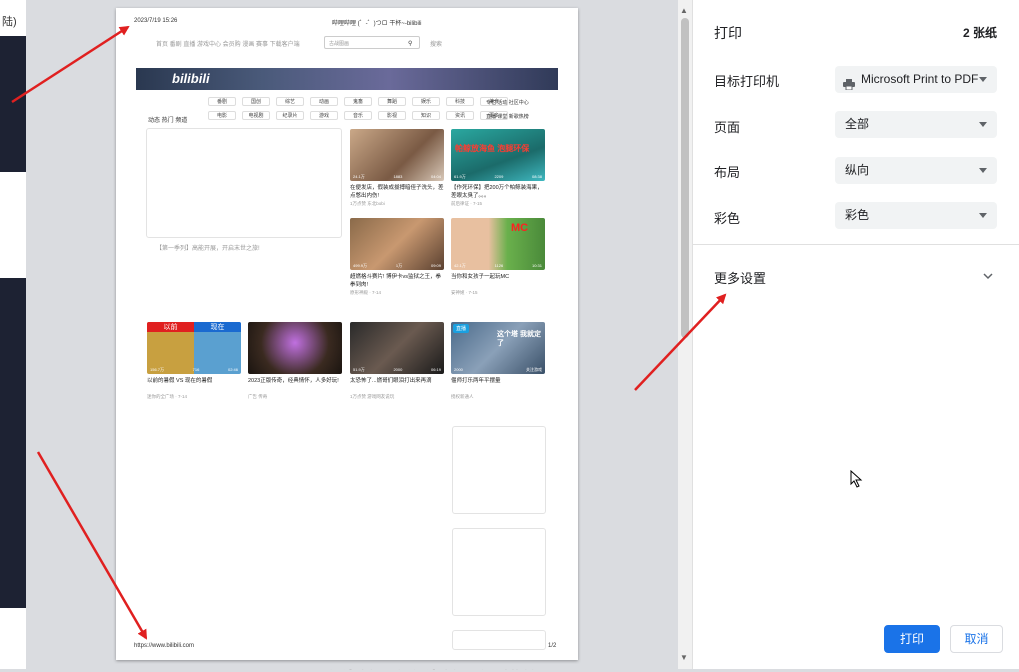  Describe the element at coordinates (849, 82) in the screenshot. I see `printer-icon` at that location.